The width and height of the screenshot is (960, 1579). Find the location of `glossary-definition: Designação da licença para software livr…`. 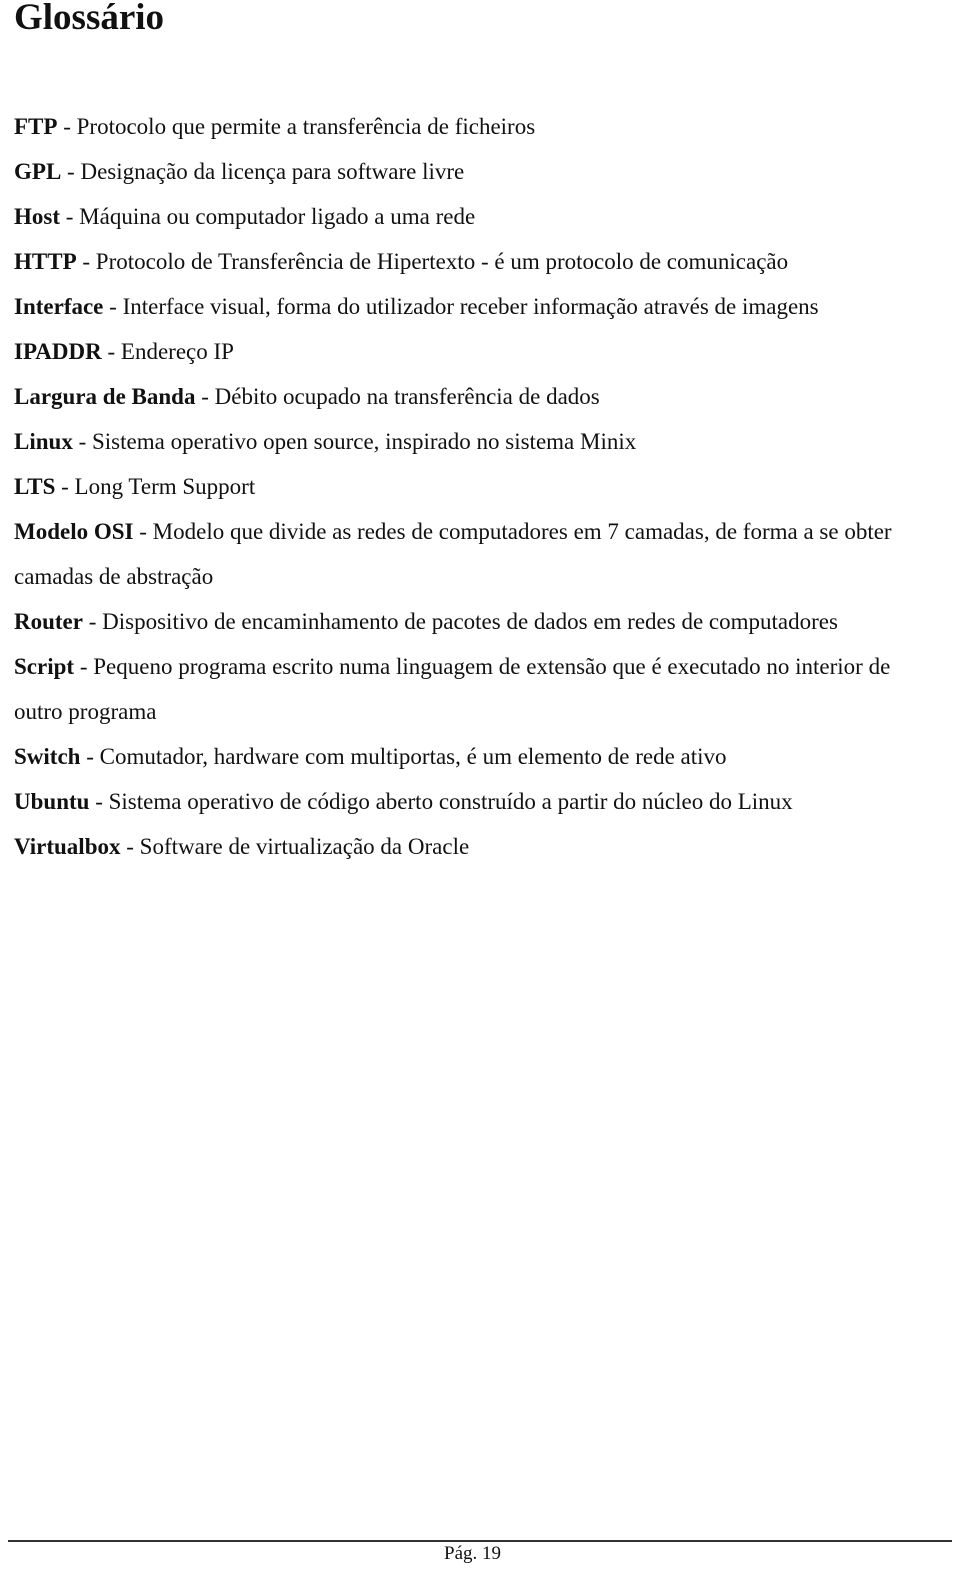

glossary-definition: Designação da licença para software livr… is located at coordinates (272, 171).